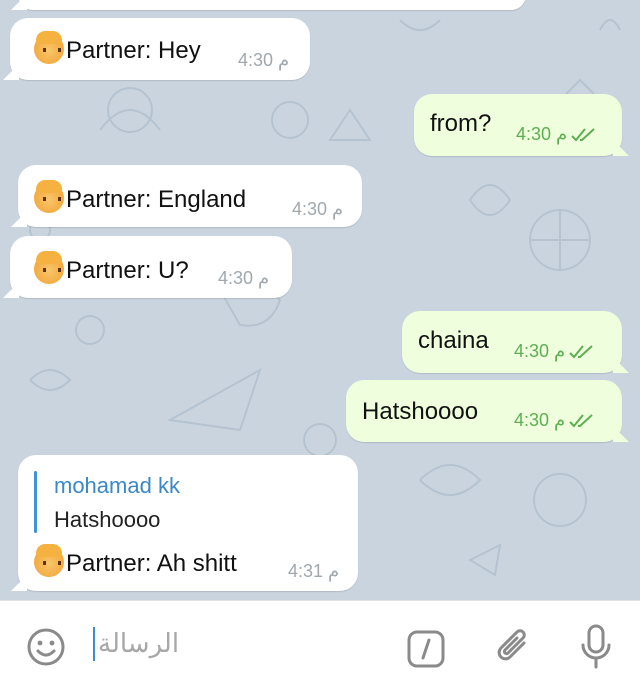 The width and height of the screenshot is (640, 689). I want to click on message-text: U?, so click(173, 270).